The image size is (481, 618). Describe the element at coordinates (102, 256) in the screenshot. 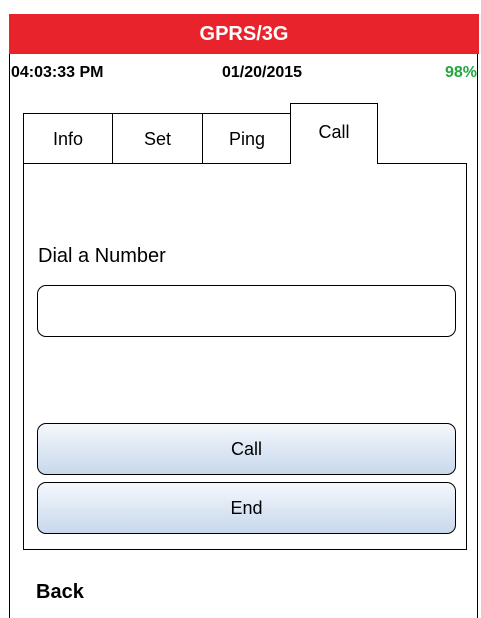

I see `dial-number-label: Dial a Number` at that location.